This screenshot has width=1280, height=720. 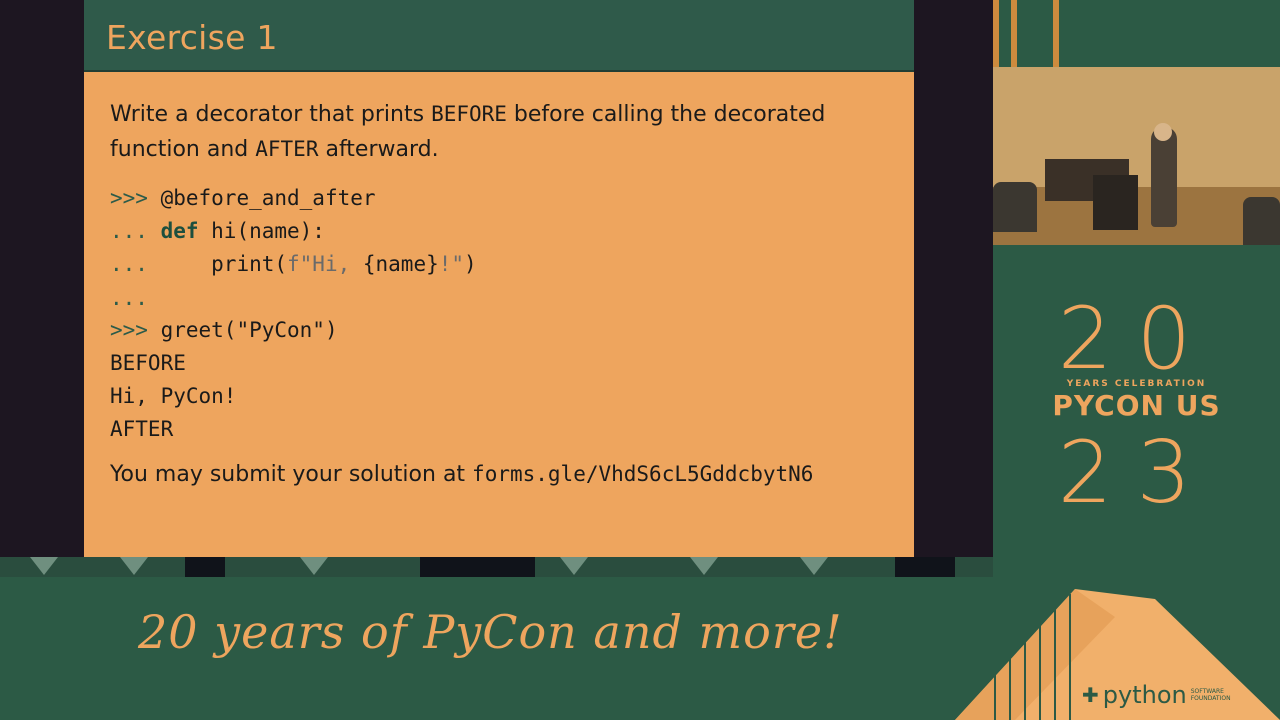 What do you see at coordinates (378, 149) in the screenshot?
I see `intro-text-3: afterward.` at bounding box center [378, 149].